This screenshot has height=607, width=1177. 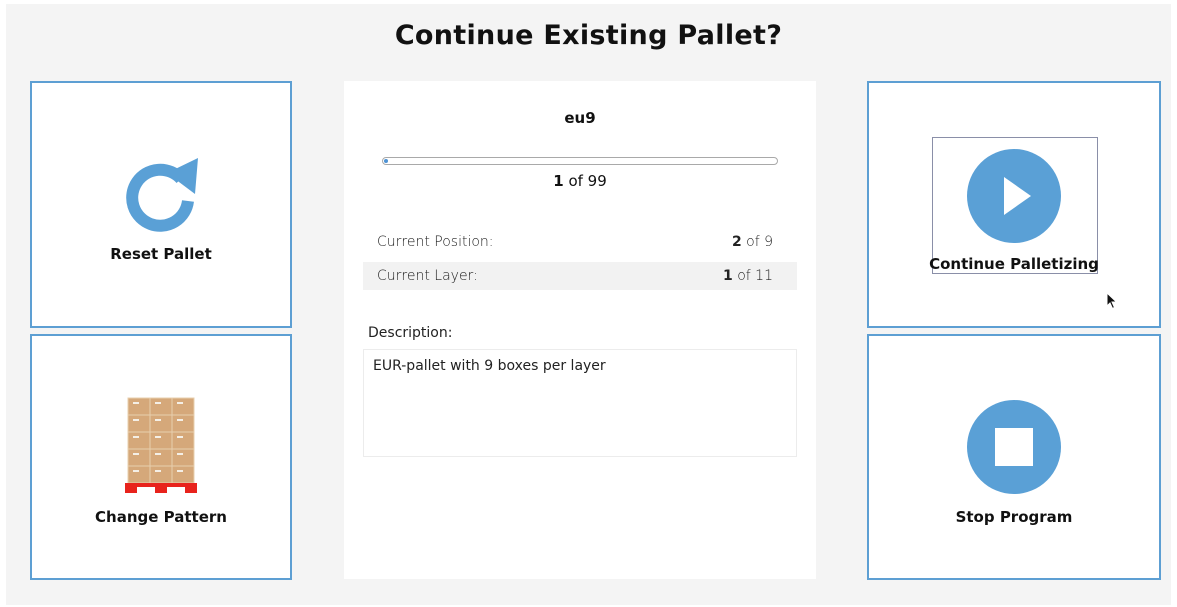 What do you see at coordinates (161, 517) in the screenshot?
I see `change-pattern-label: Change Pattern` at bounding box center [161, 517].